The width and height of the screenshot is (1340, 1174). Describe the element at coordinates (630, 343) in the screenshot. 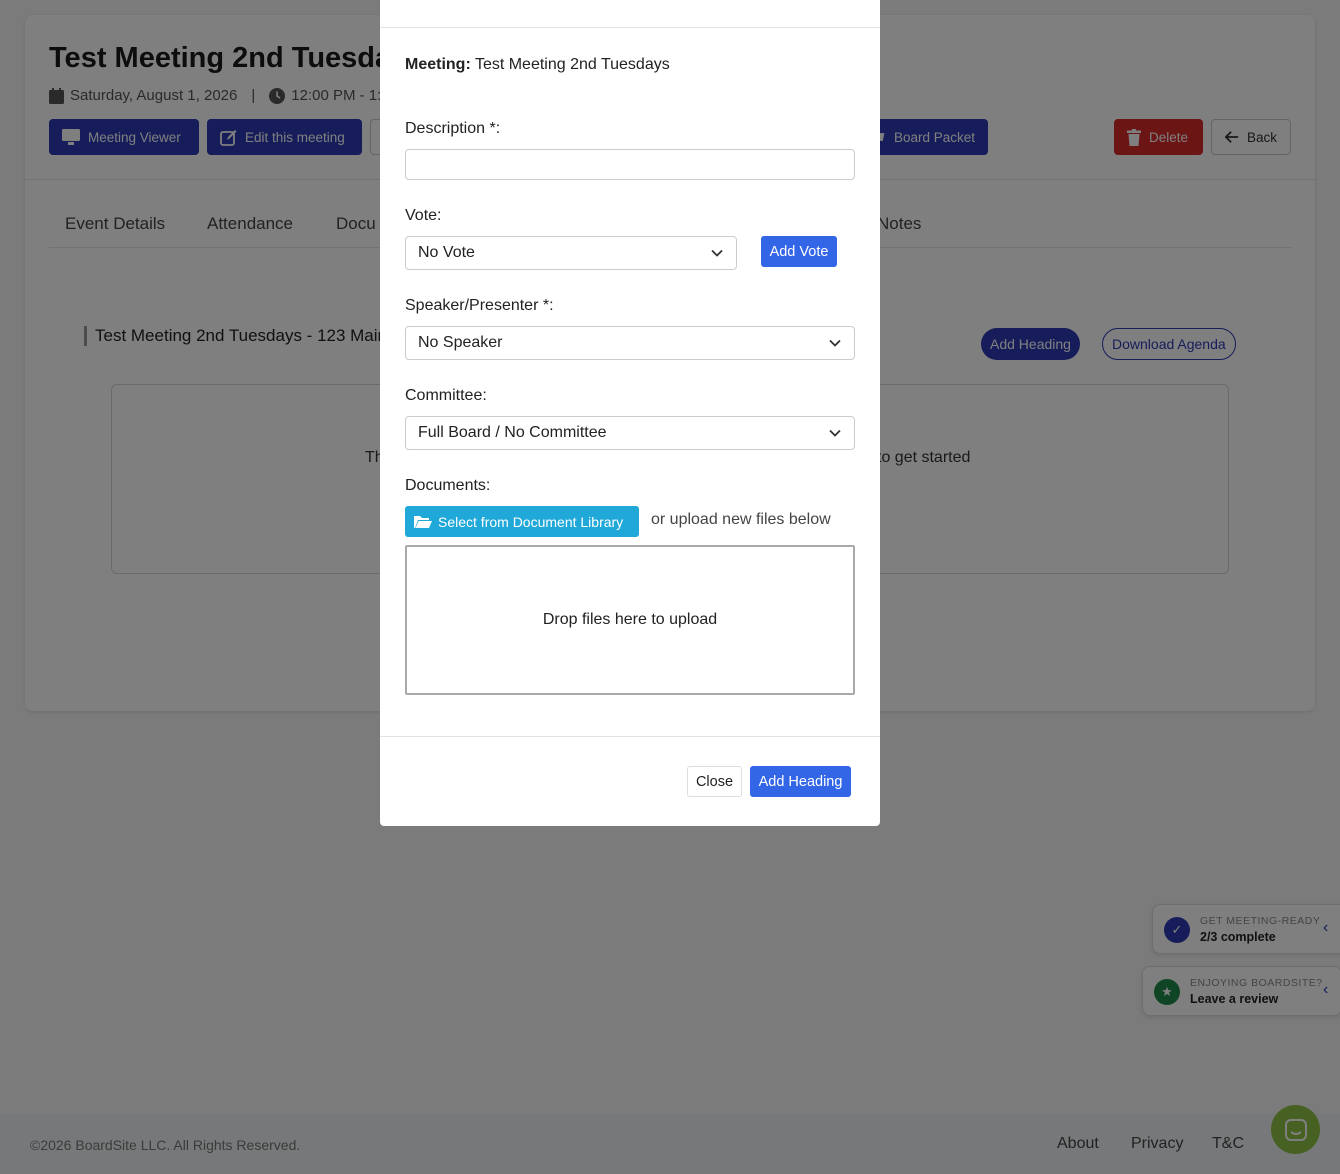

I see `speaker-select: No Speaker` at that location.